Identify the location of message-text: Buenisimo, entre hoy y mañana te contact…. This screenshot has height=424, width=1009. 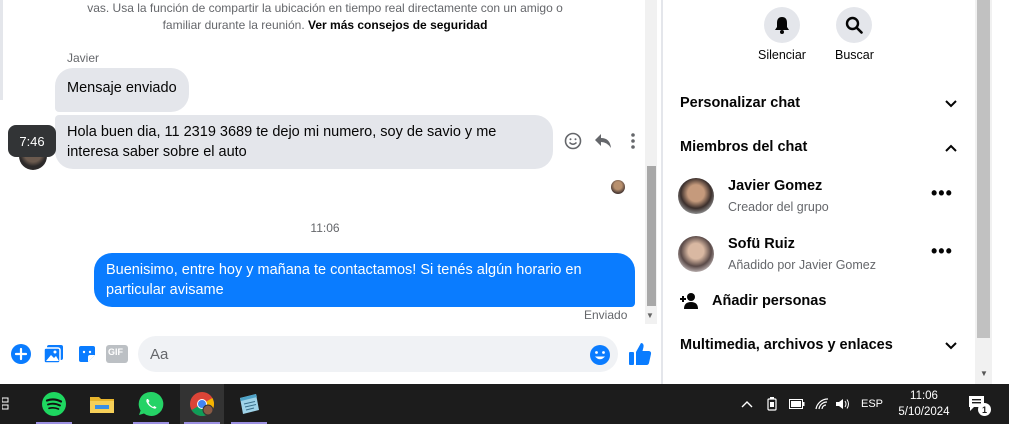
(344, 280).